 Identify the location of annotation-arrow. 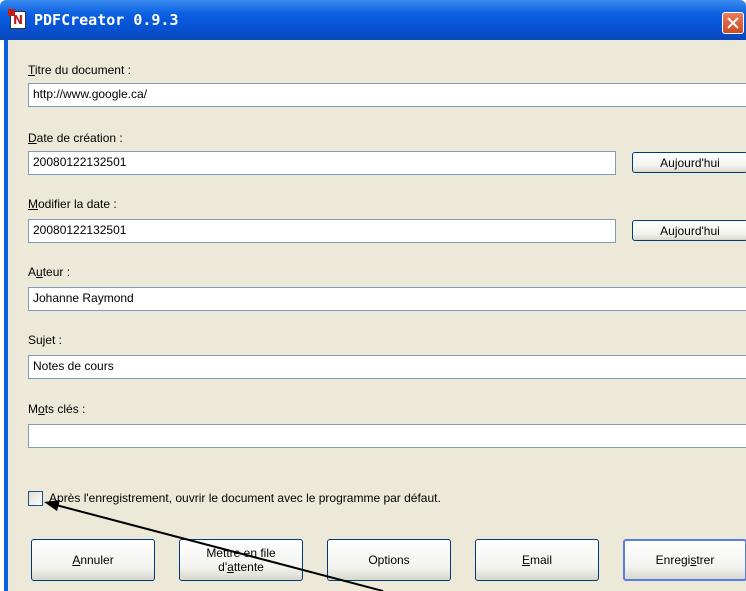
(214, 545).